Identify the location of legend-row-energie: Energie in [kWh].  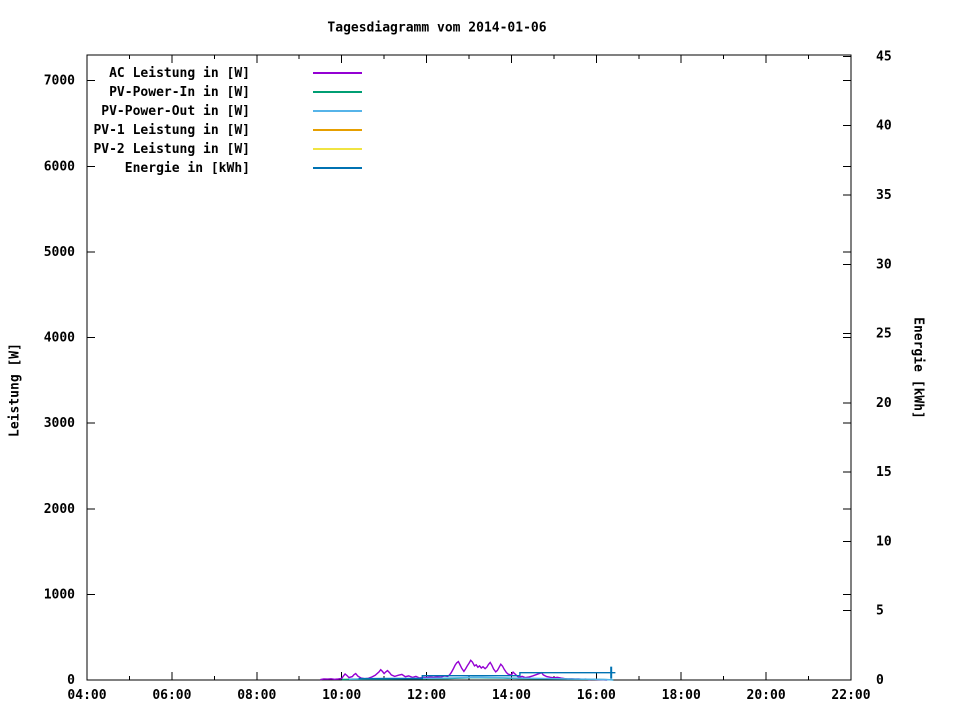
(480, 168).